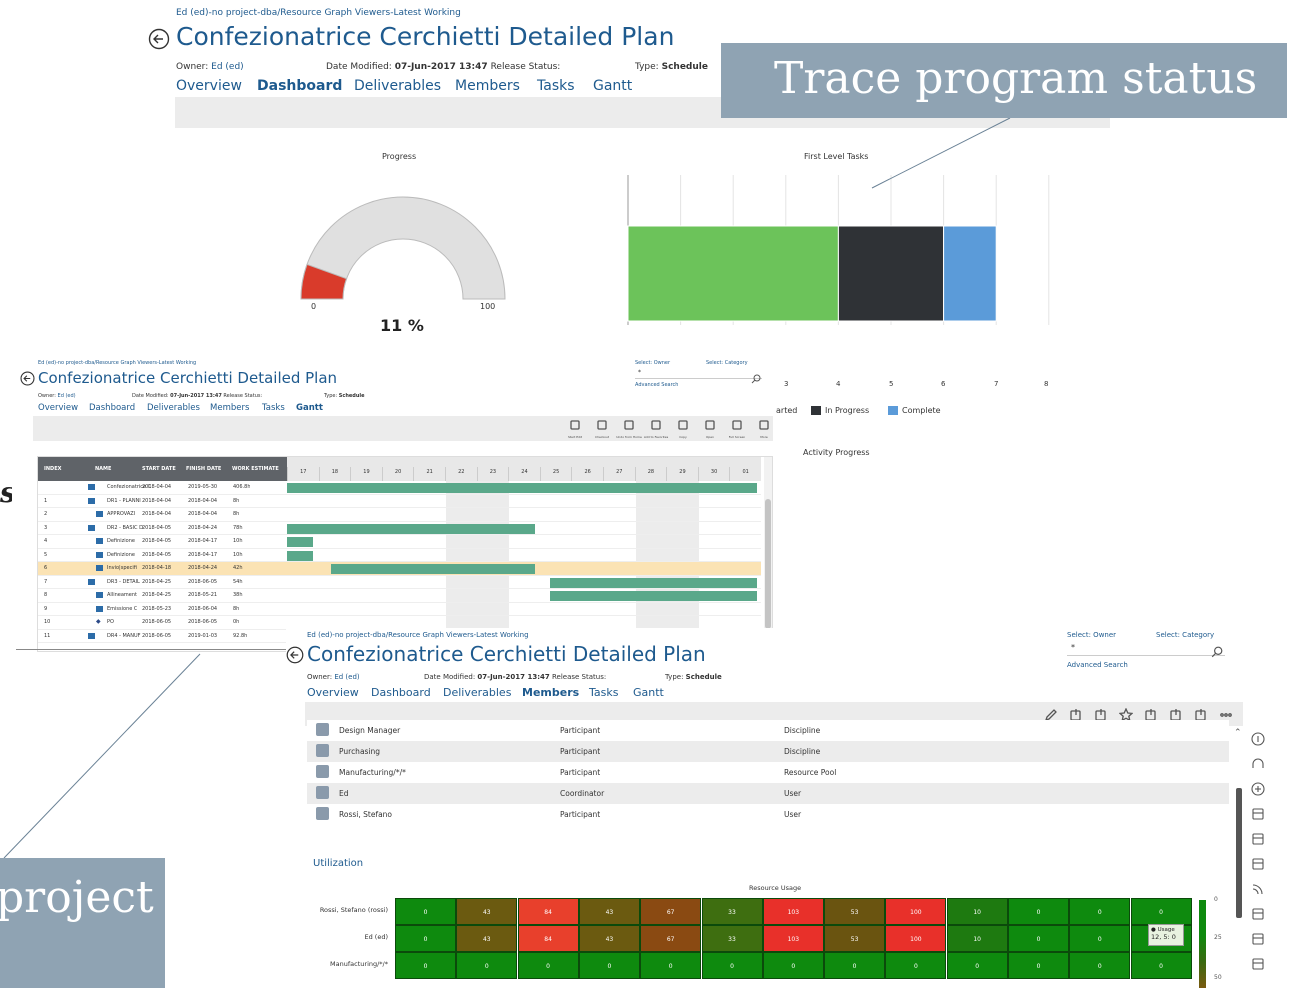 The image size is (1300, 988). Describe the element at coordinates (273, 408) in the screenshot. I see `gantt-tab-tasks: Tasks` at that location.